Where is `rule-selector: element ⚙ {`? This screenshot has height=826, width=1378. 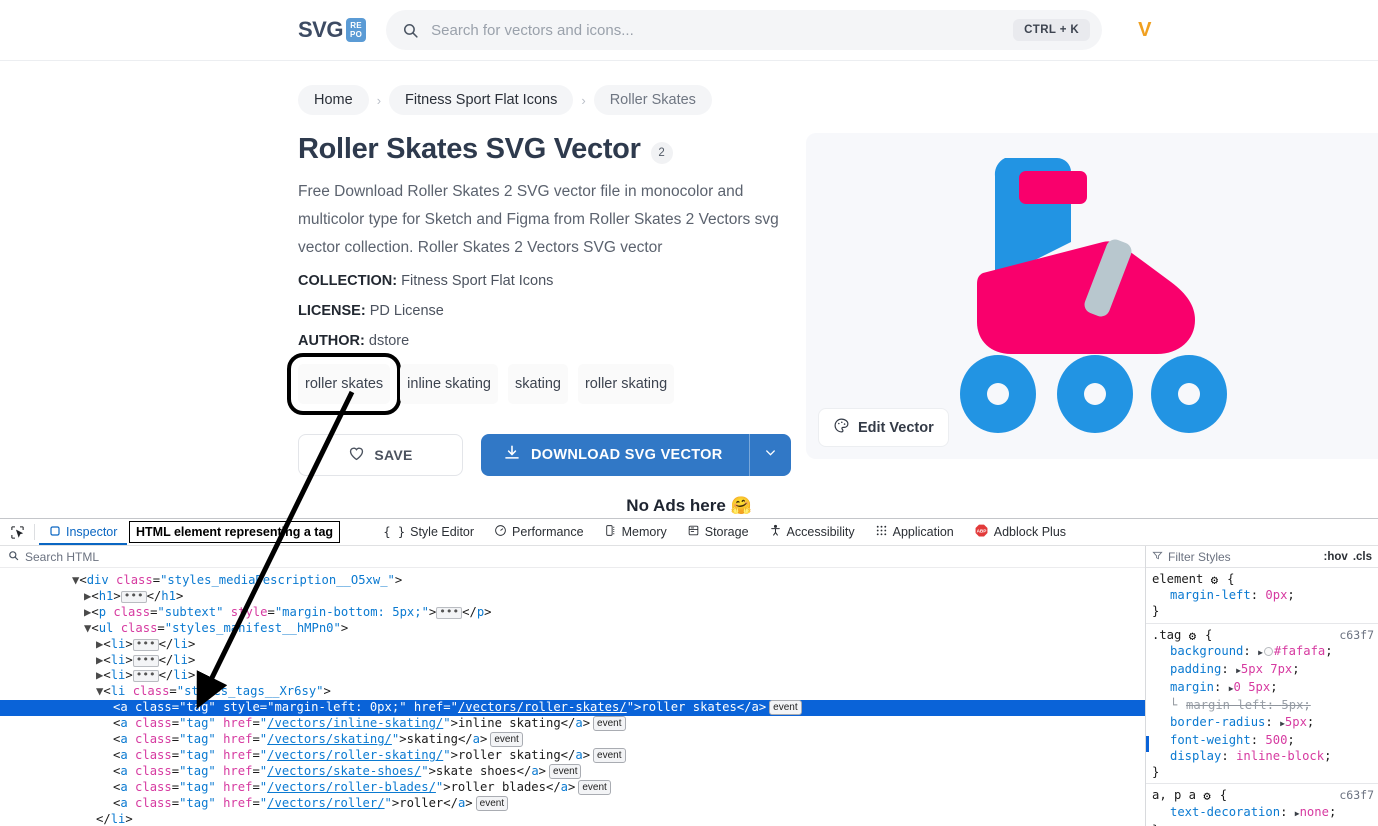 rule-selector: element ⚙ { is located at coordinates (1265, 579).